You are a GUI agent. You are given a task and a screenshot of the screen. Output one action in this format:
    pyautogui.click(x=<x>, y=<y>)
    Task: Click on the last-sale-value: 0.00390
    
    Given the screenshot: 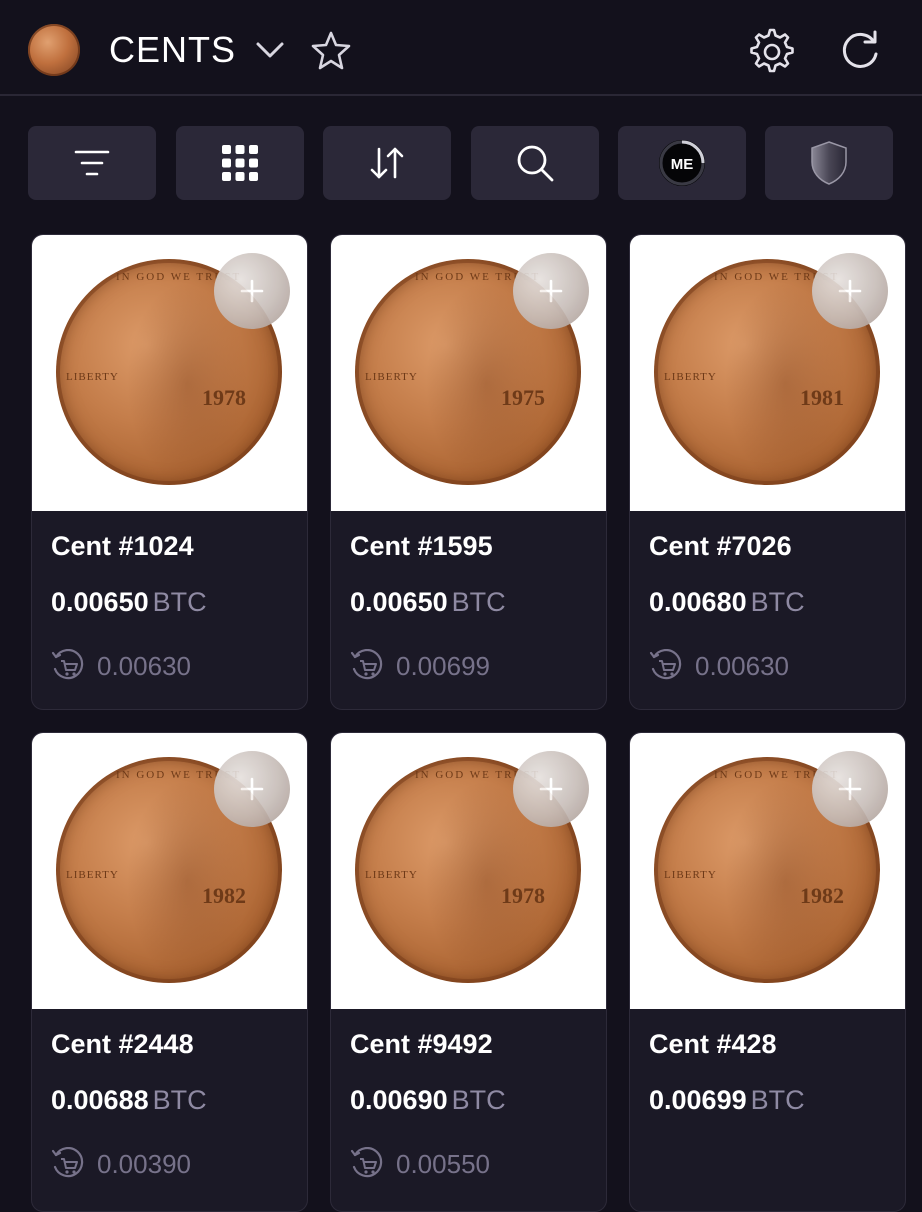 What is the action you would take?
    pyautogui.click(x=144, y=1163)
    